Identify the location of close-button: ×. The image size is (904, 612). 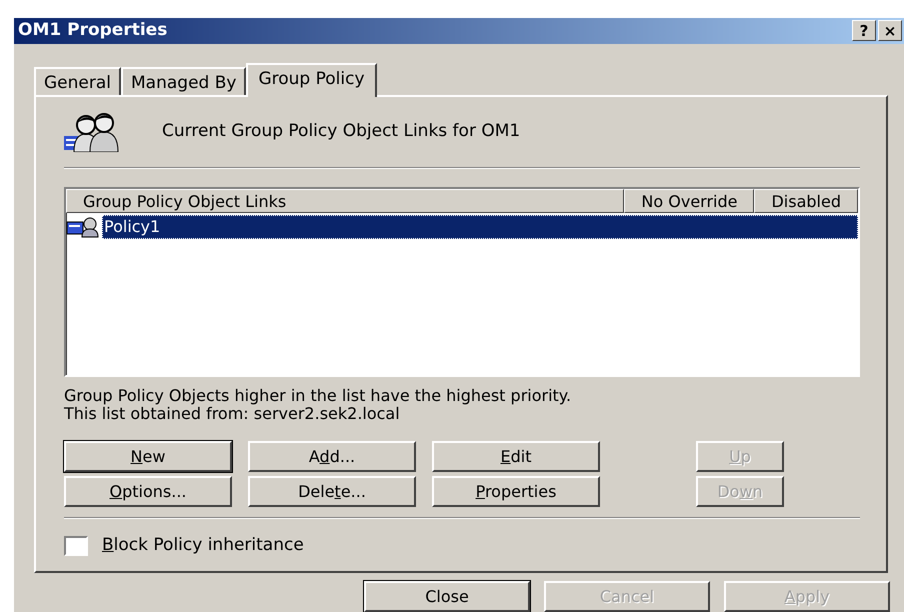
(890, 31).